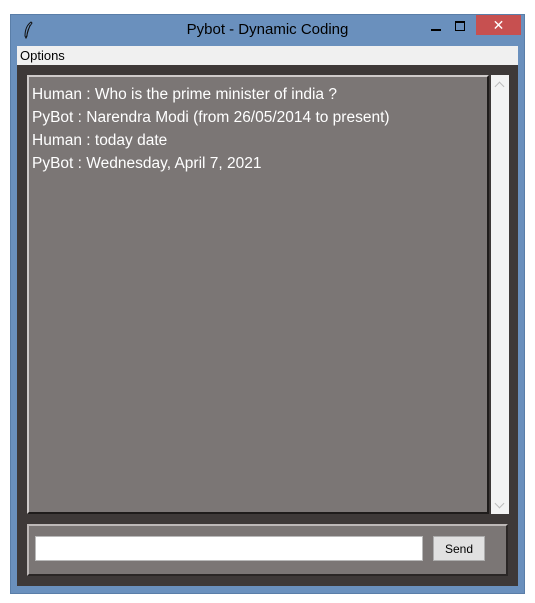 The image size is (535, 603). Describe the element at coordinates (147, 163) in the screenshot. I see `chat-message: PyBot : Wednesday, April 7, 2021` at that location.